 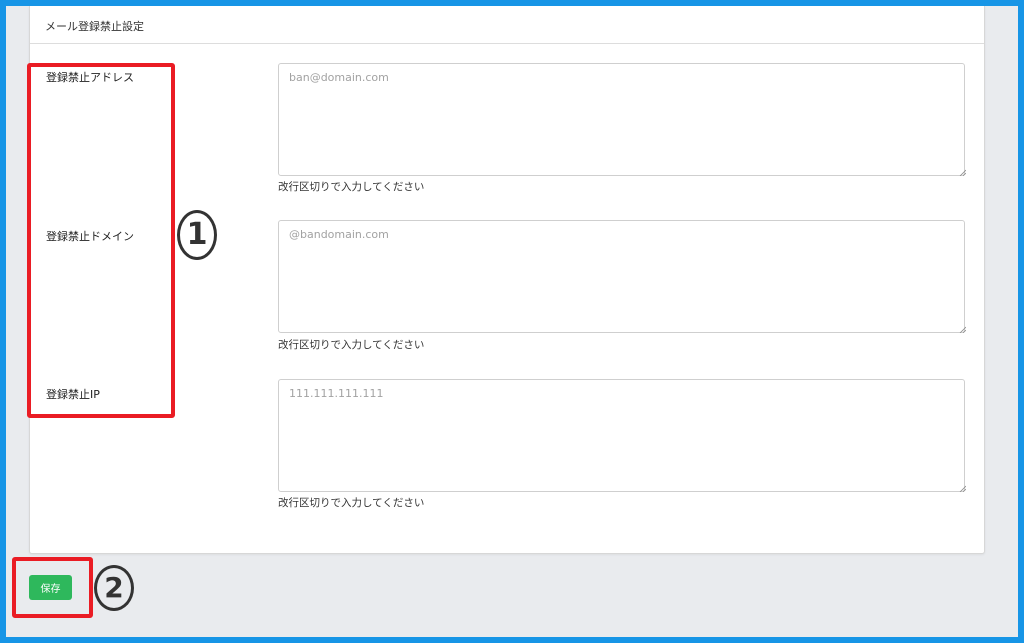 What do you see at coordinates (114, 588) in the screenshot?
I see `callout-number-2: 2` at bounding box center [114, 588].